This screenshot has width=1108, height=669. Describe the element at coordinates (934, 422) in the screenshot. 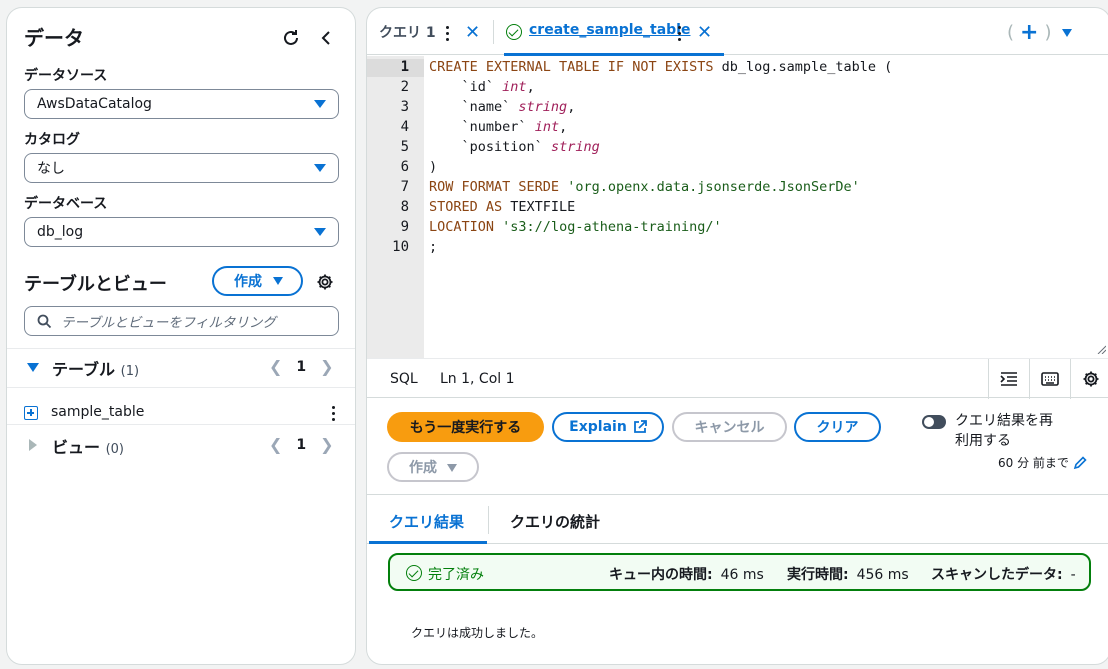

I see `reuse-results-toggle` at that location.